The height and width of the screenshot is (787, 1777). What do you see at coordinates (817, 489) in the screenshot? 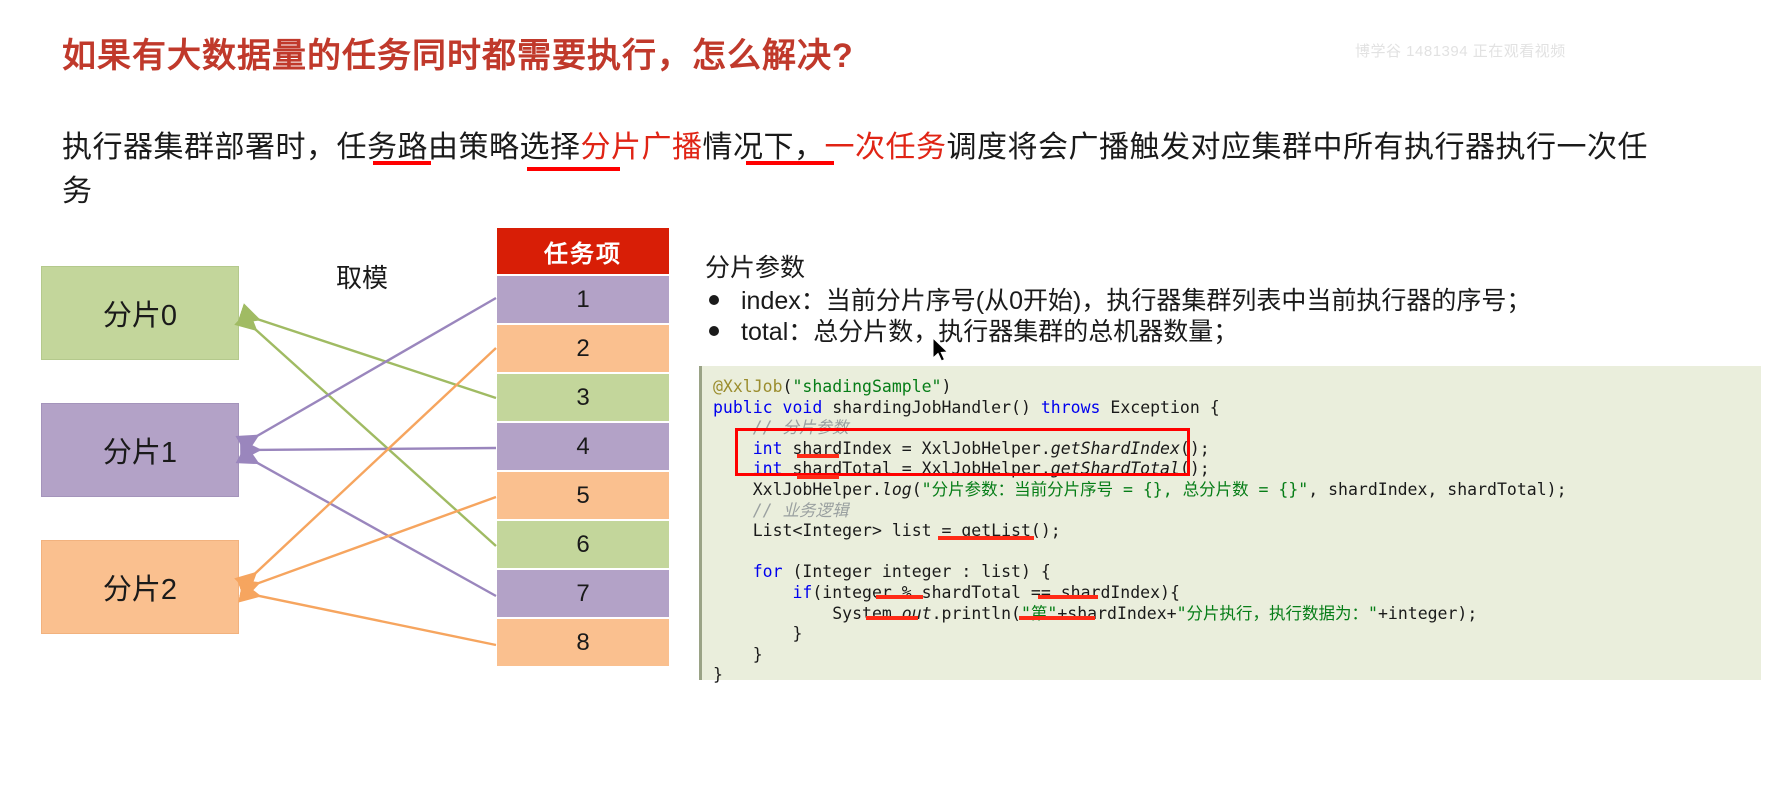
I see `code-log-prefix: XxlJobHelper.` at bounding box center [817, 489].